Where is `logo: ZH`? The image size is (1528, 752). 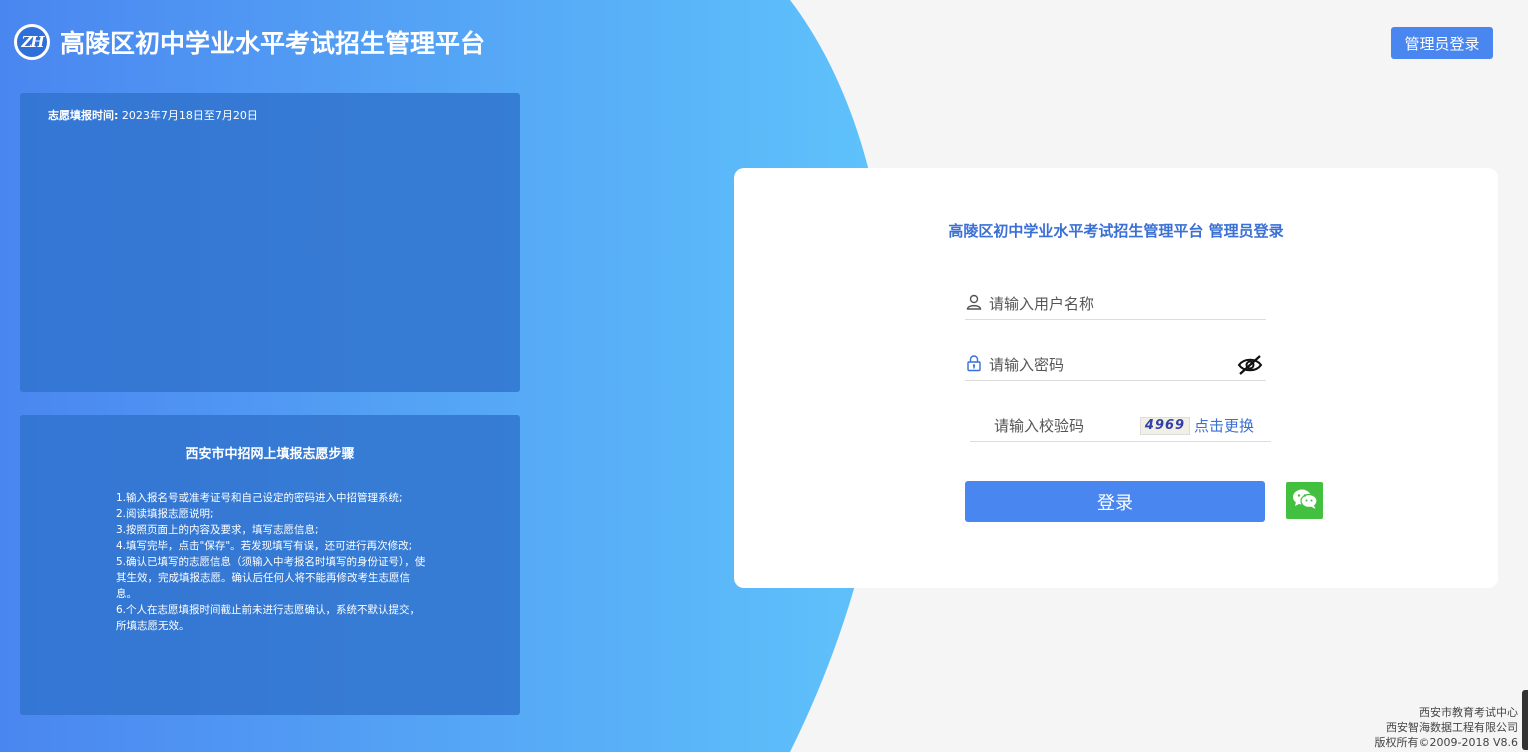
logo: ZH is located at coordinates (32, 42).